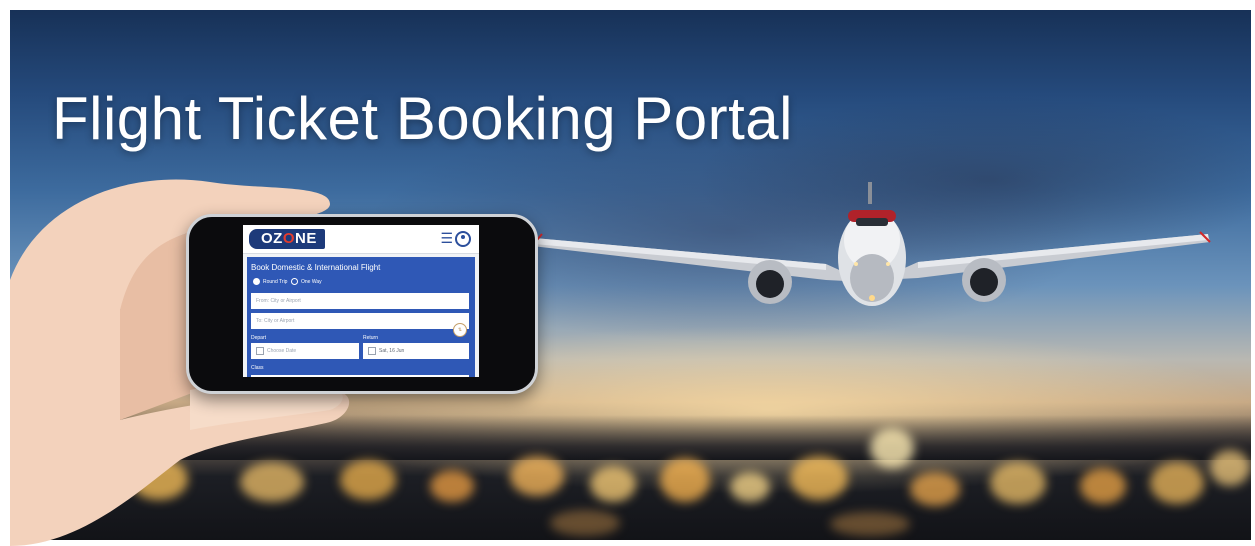 Image resolution: width=1255 pixels, height=546 pixels. I want to click on class-label: Class, so click(257, 368).